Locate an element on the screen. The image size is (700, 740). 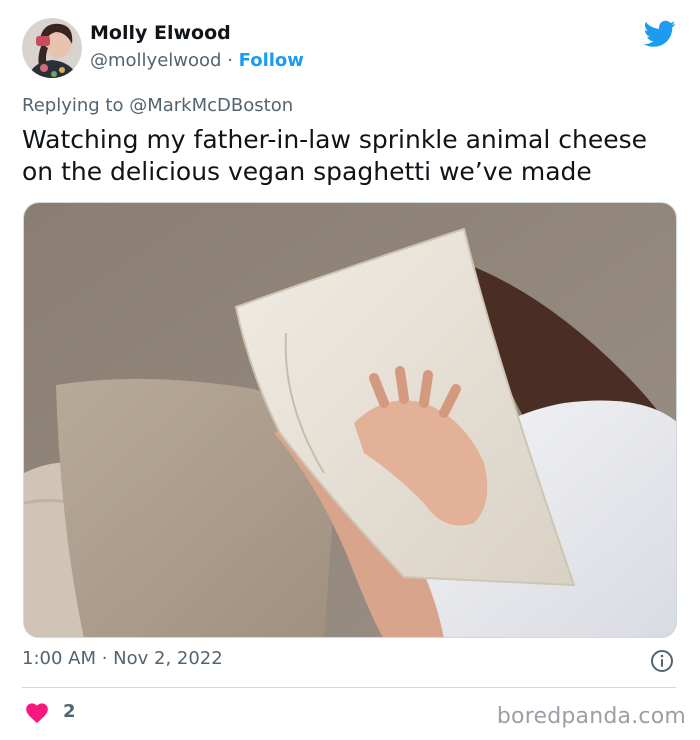
author-handle-line: @mollyelwood · Follow is located at coordinates (197, 60).